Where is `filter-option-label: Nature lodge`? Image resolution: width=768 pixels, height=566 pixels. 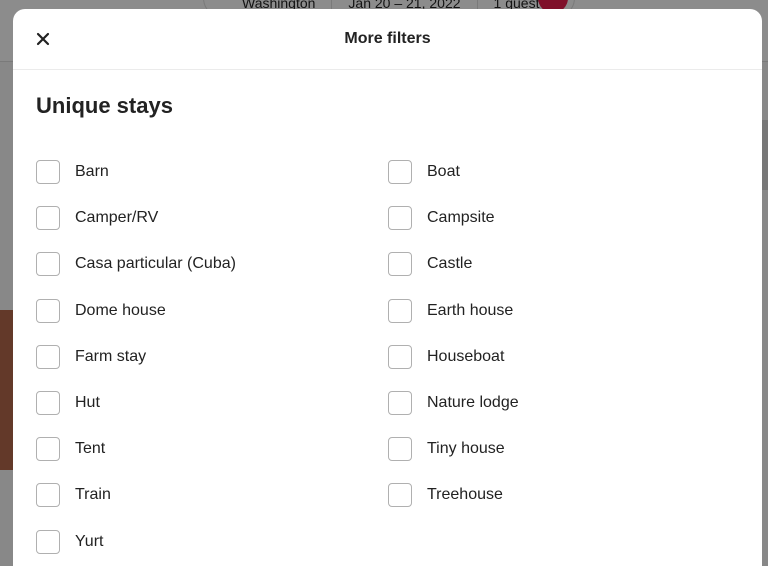
filter-option-label: Nature lodge is located at coordinates (473, 402).